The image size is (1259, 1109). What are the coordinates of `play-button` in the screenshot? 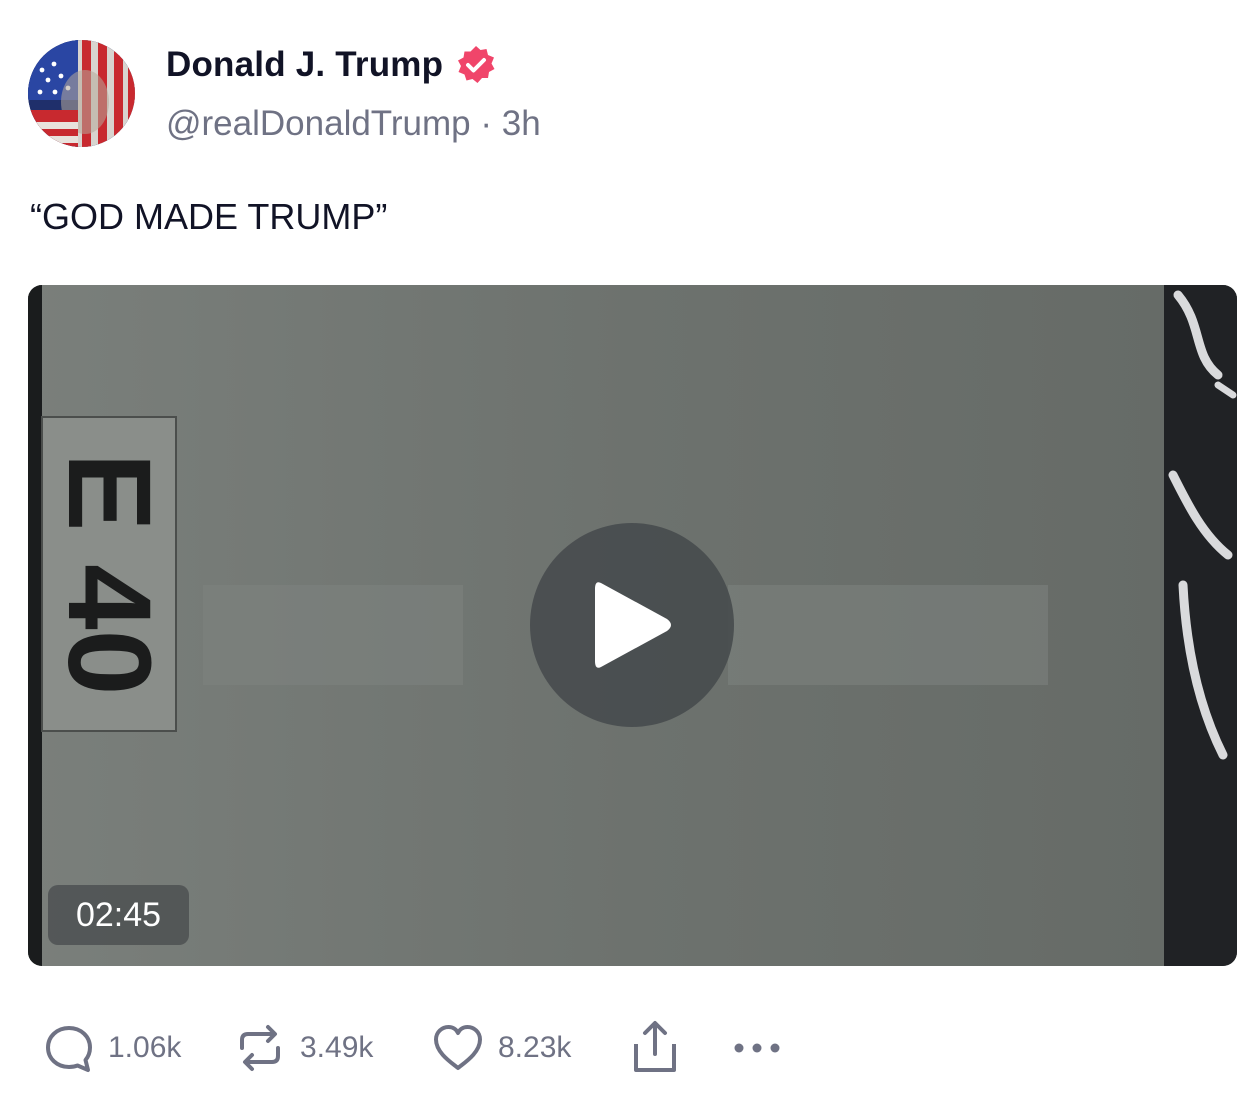 It's located at (632, 625).